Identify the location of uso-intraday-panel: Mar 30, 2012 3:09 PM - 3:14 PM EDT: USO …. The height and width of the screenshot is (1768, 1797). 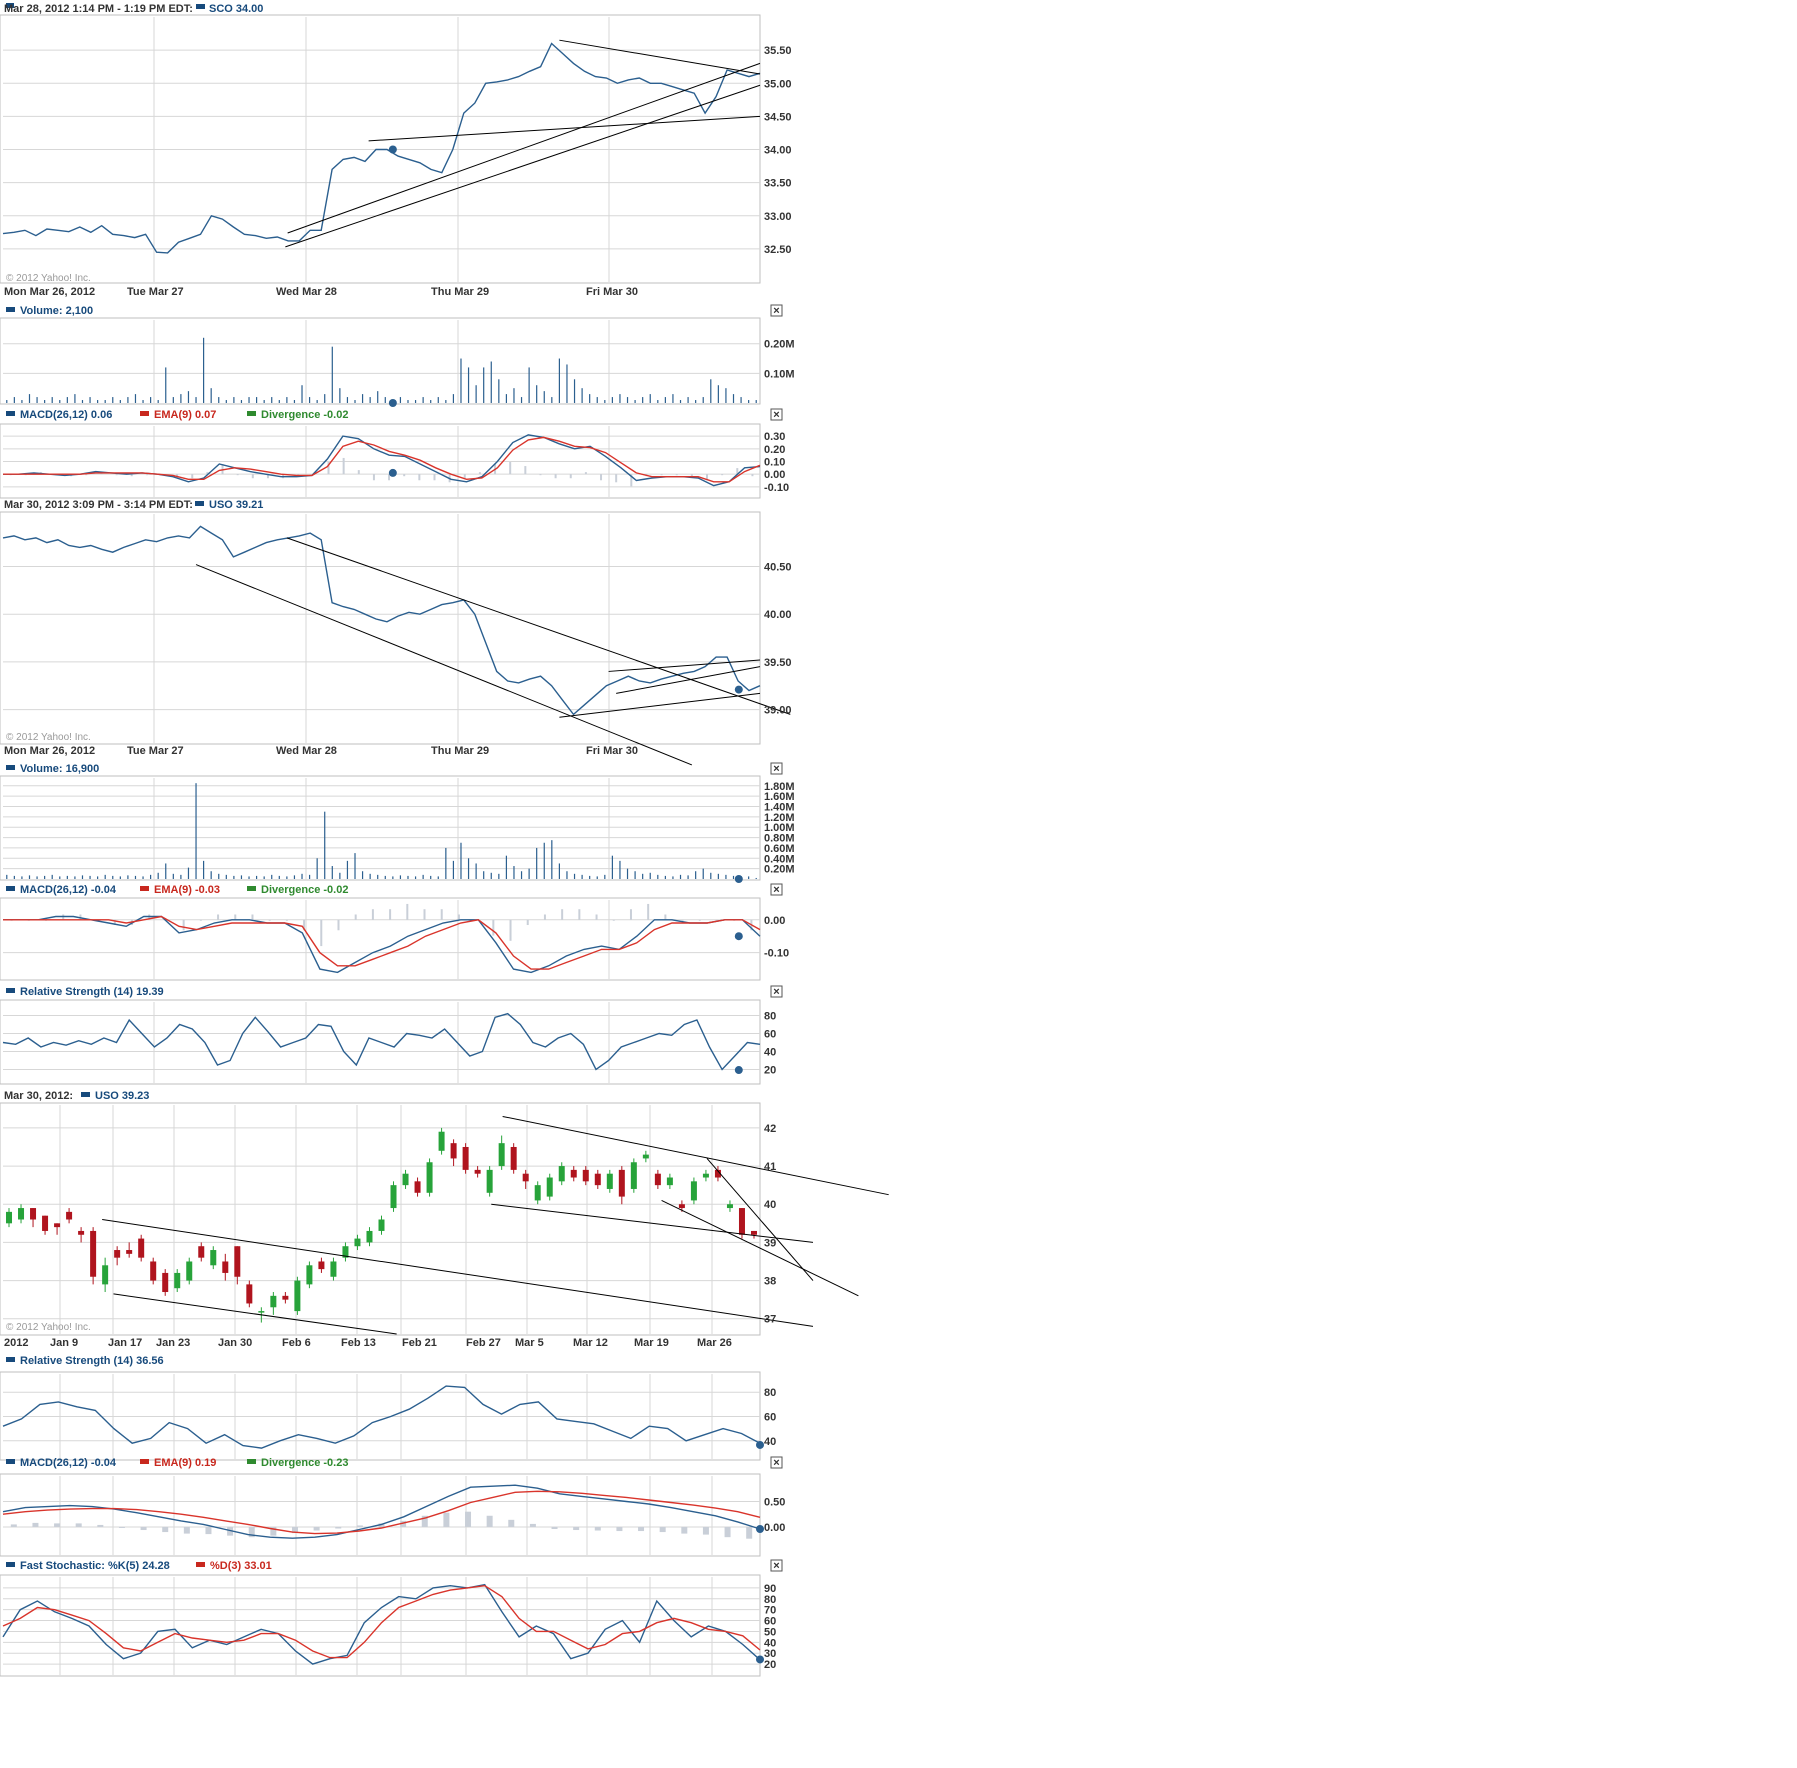
(396, 632).